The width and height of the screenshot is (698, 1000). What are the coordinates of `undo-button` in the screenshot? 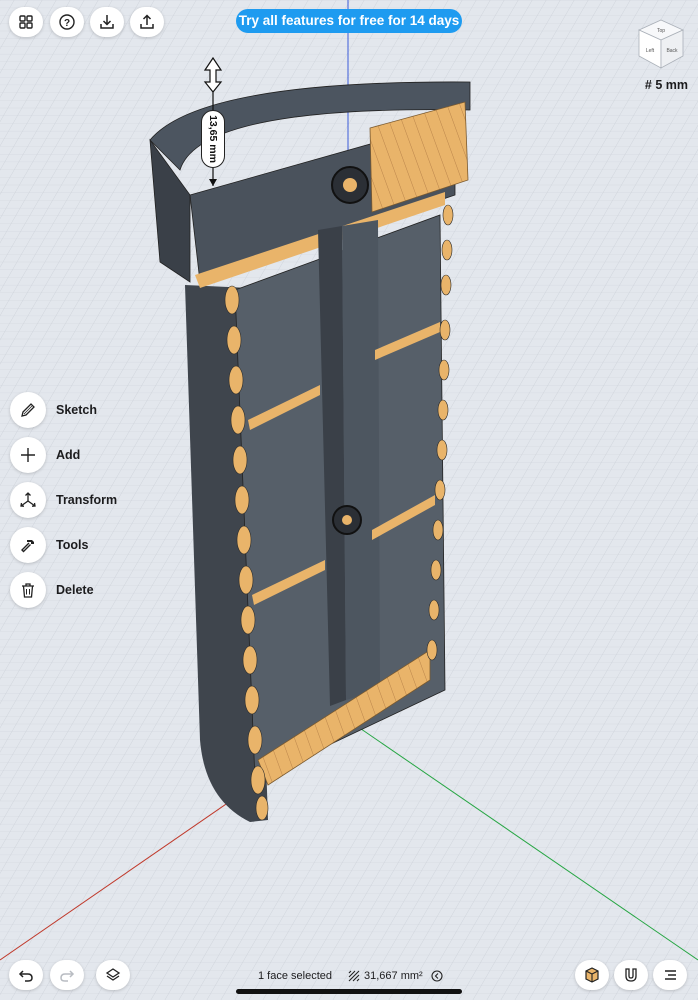 It's located at (26, 975).